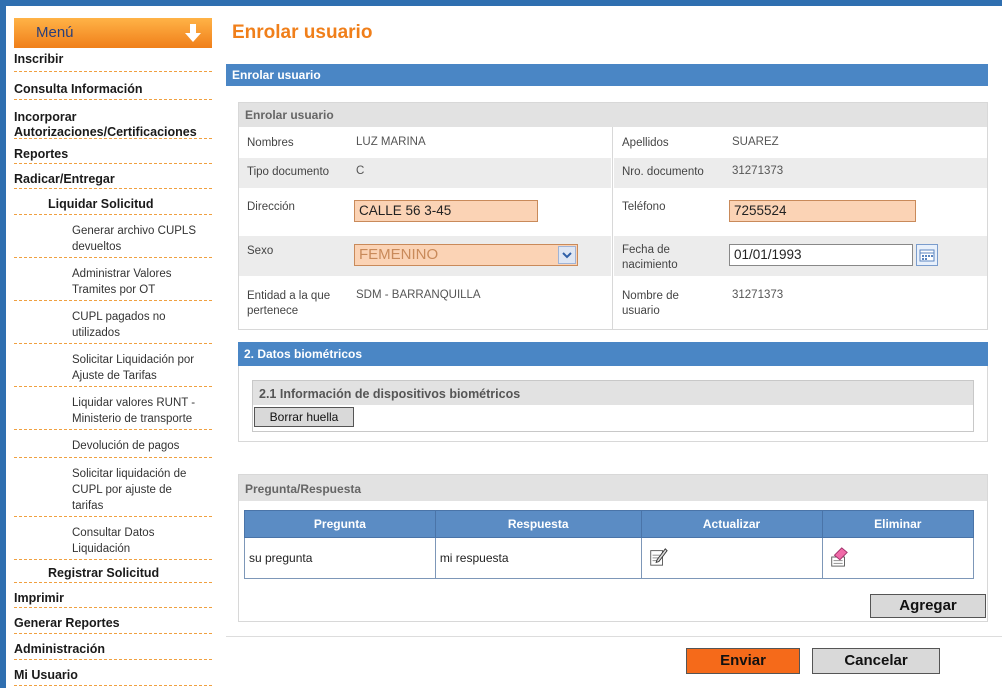 This screenshot has height=690, width=1002. I want to click on cell-eliminar, so click(898, 558).